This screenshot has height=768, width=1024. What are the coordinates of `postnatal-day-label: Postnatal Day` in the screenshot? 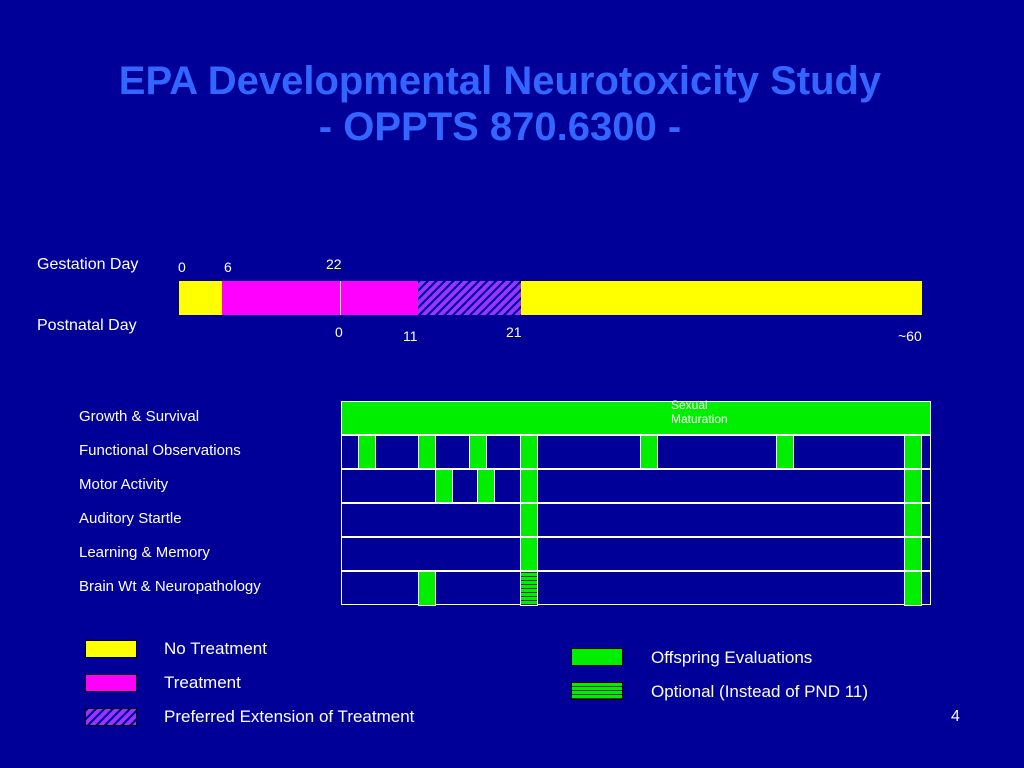 It's located at (87, 325).